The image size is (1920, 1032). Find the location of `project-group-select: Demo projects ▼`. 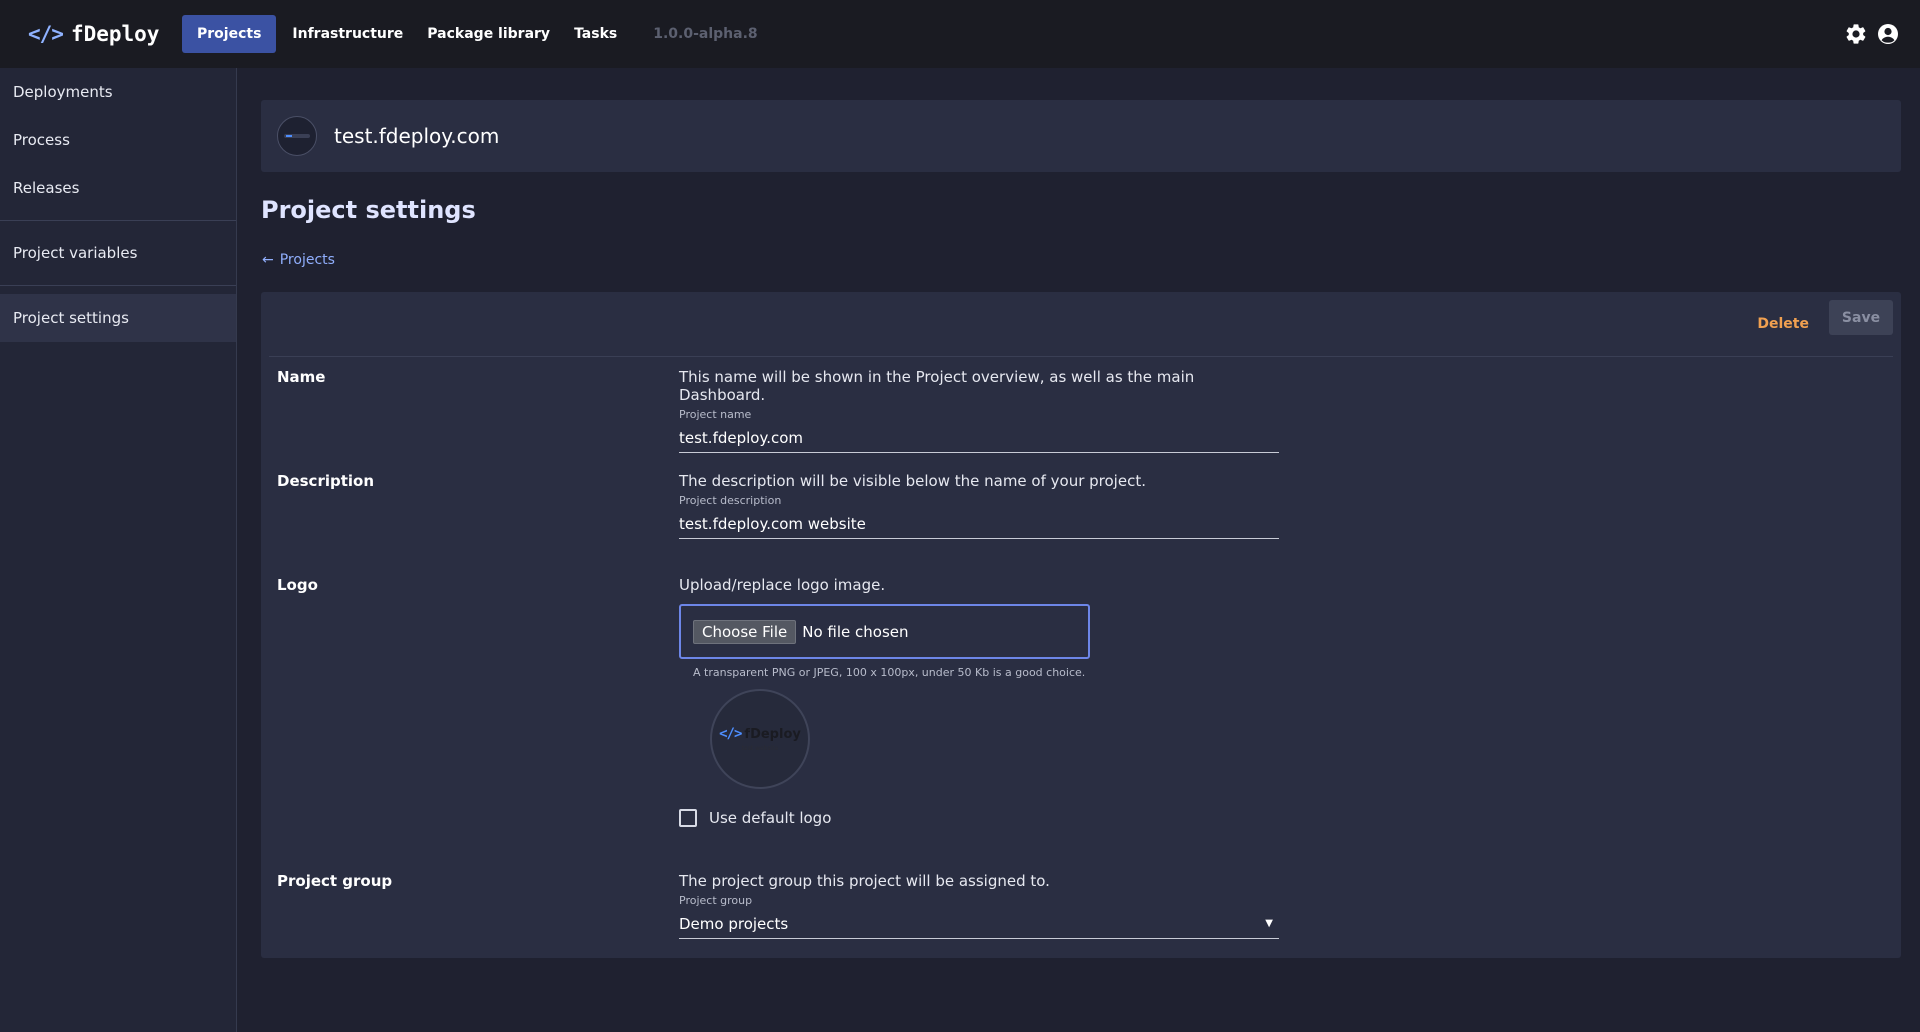

project-group-select: Demo projects ▼ is located at coordinates (979, 924).